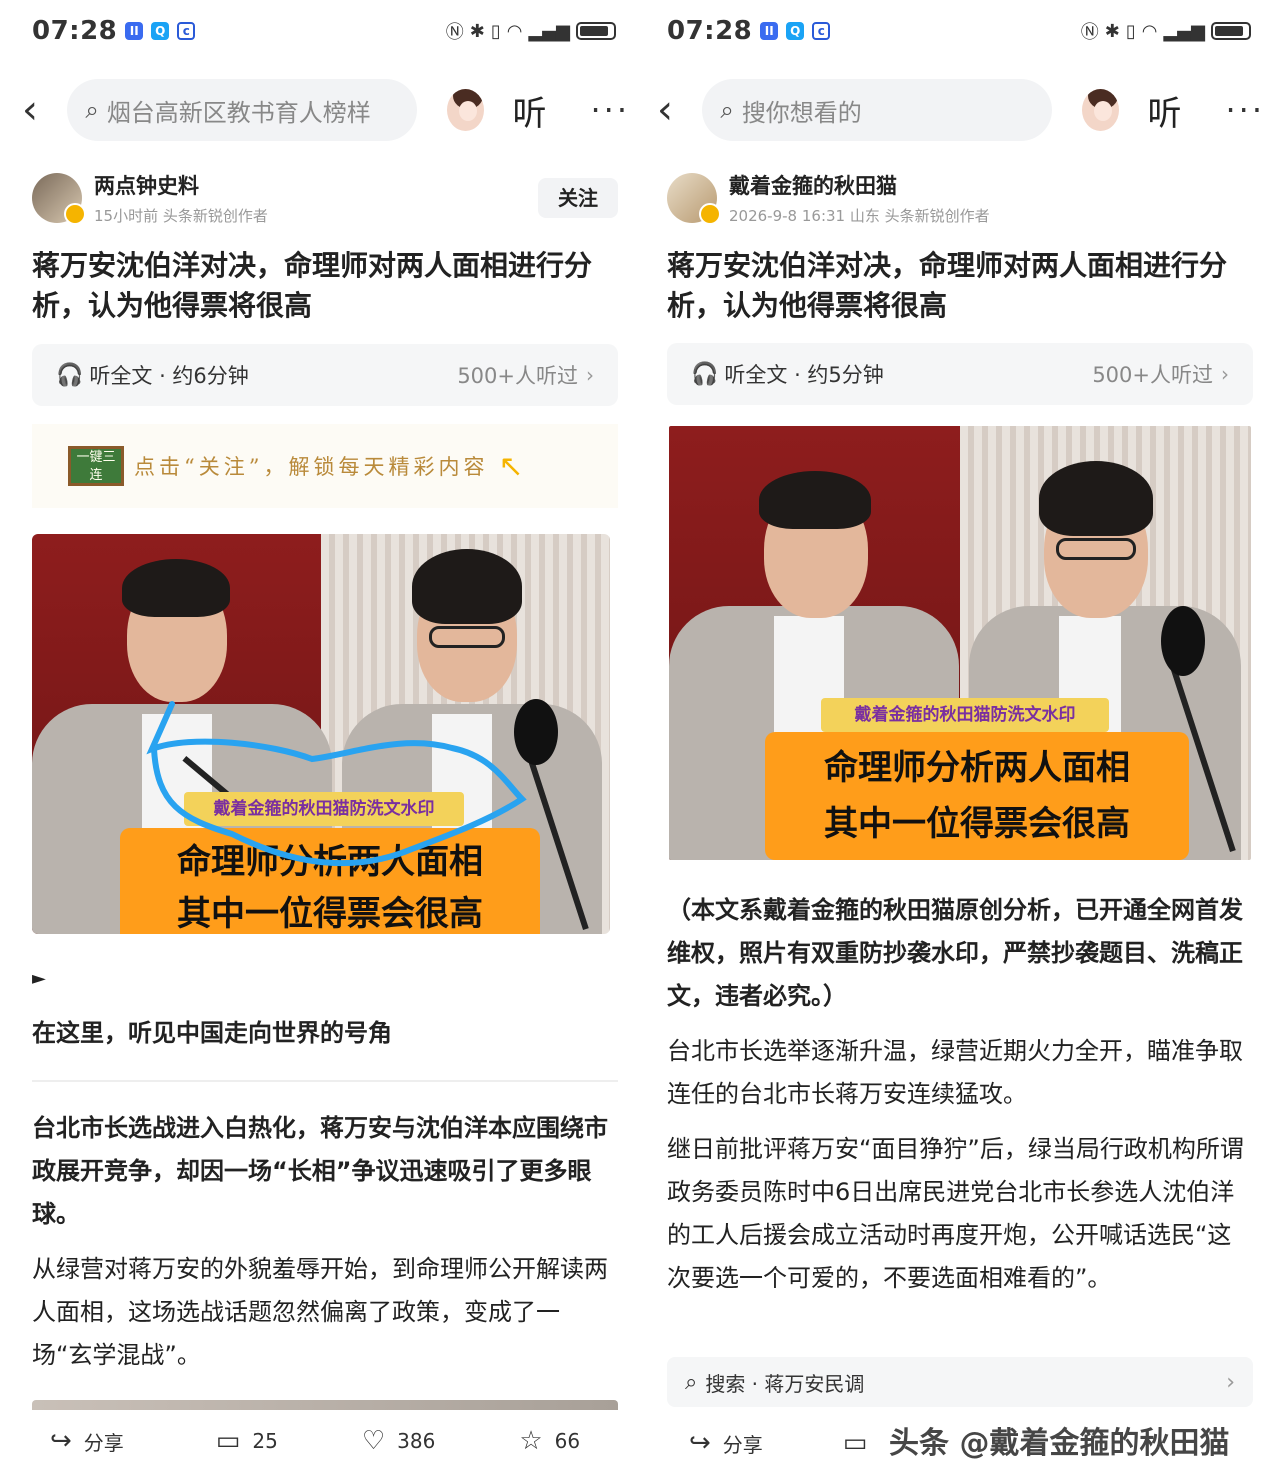 The width and height of the screenshot is (1280, 1483). Describe the element at coordinates (181, 185) in the screenshot. I see `author-name: 两点钟史料` at that location.